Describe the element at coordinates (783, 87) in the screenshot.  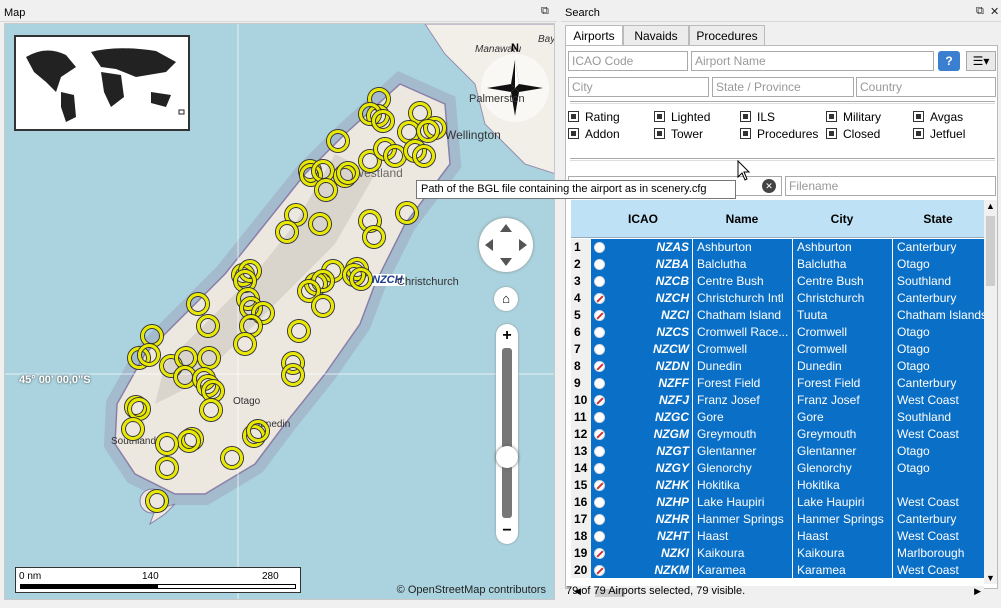
I see `state-province-input: State / Province` at that location.